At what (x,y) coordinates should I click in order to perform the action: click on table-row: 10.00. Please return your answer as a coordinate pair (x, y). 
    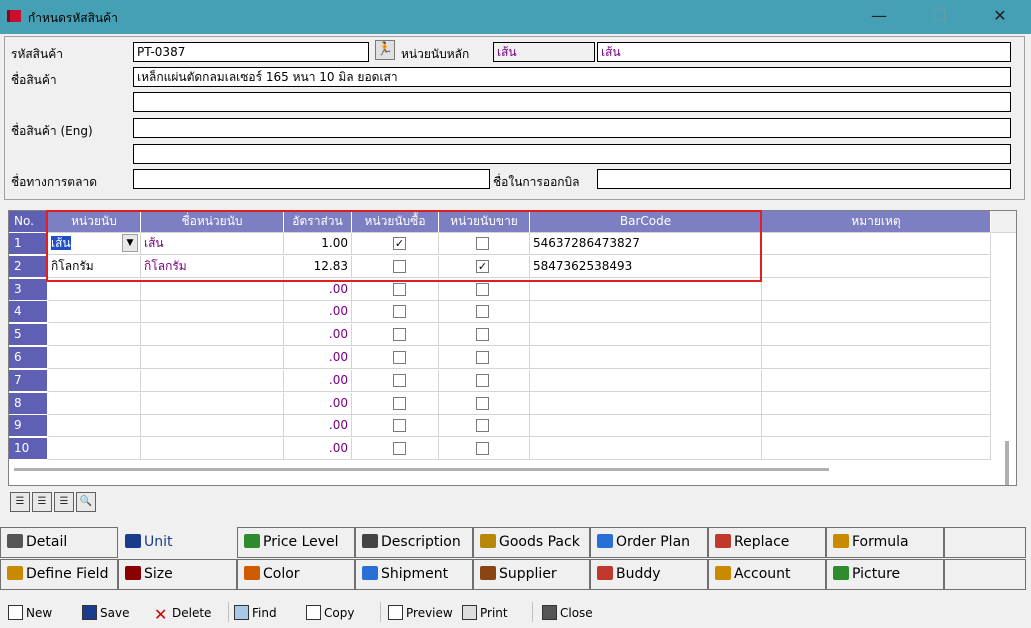
    Looking at the image, I should click on (512, 449).